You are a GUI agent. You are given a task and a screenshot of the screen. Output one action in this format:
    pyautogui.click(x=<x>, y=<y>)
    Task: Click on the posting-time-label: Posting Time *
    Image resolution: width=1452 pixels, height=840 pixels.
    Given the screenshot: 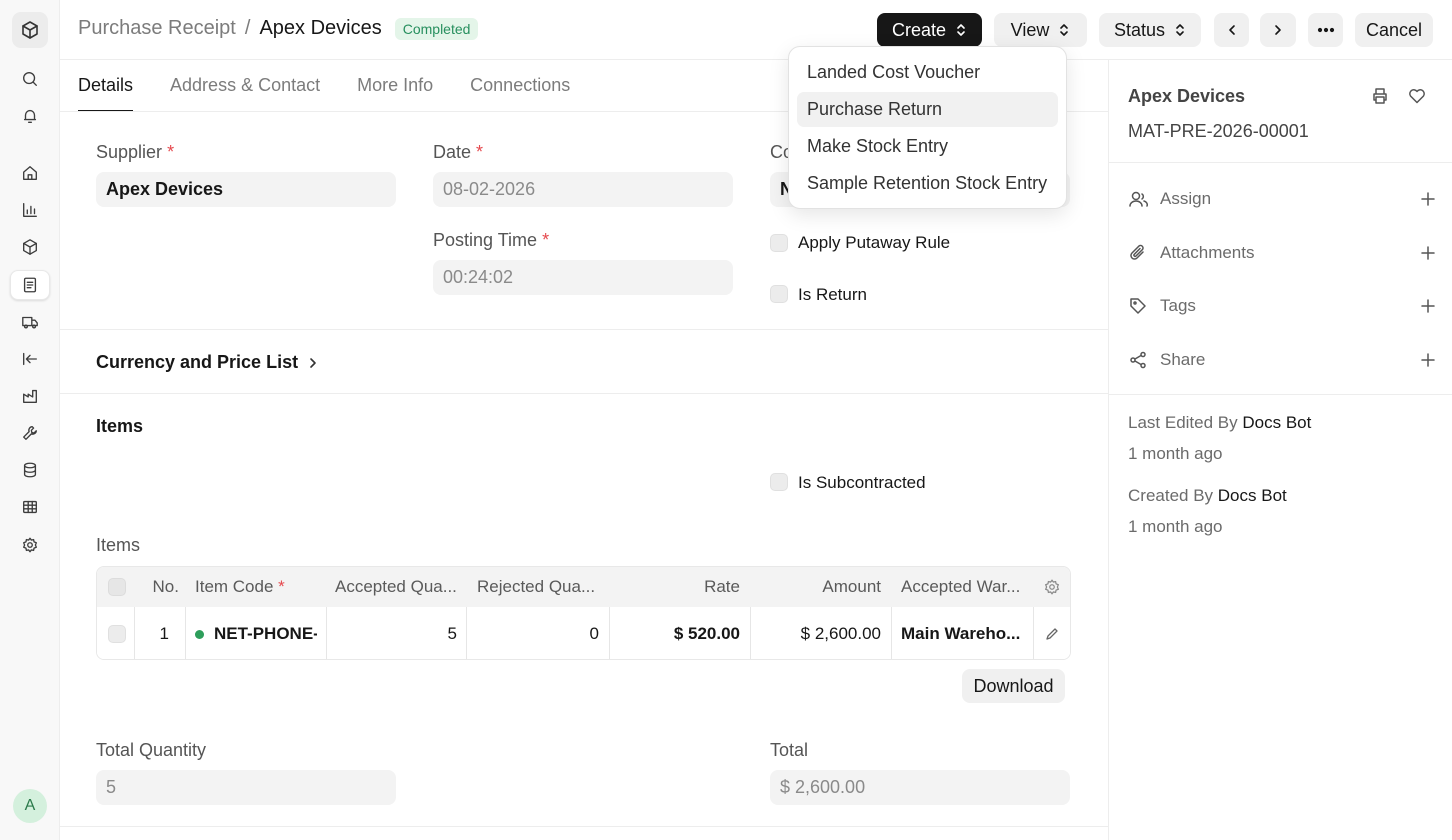 What is the action you would take?
    pyautogui.click(x=491, y=240)
    